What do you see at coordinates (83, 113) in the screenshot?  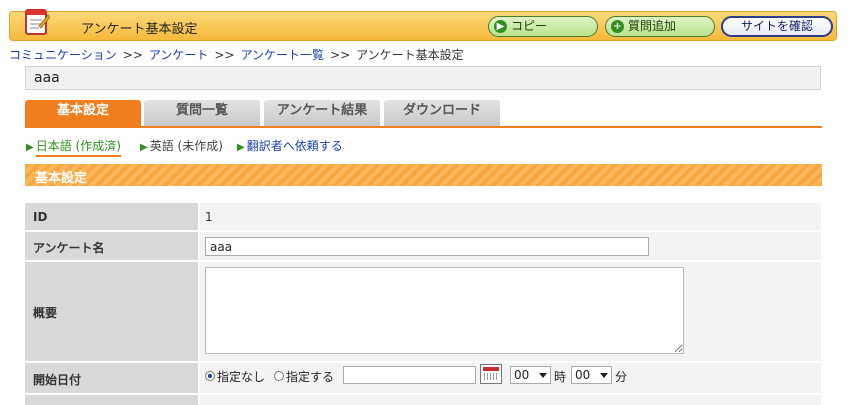 I see `tab-basic-settings: 基本設定` at bounding box center [83, 113].